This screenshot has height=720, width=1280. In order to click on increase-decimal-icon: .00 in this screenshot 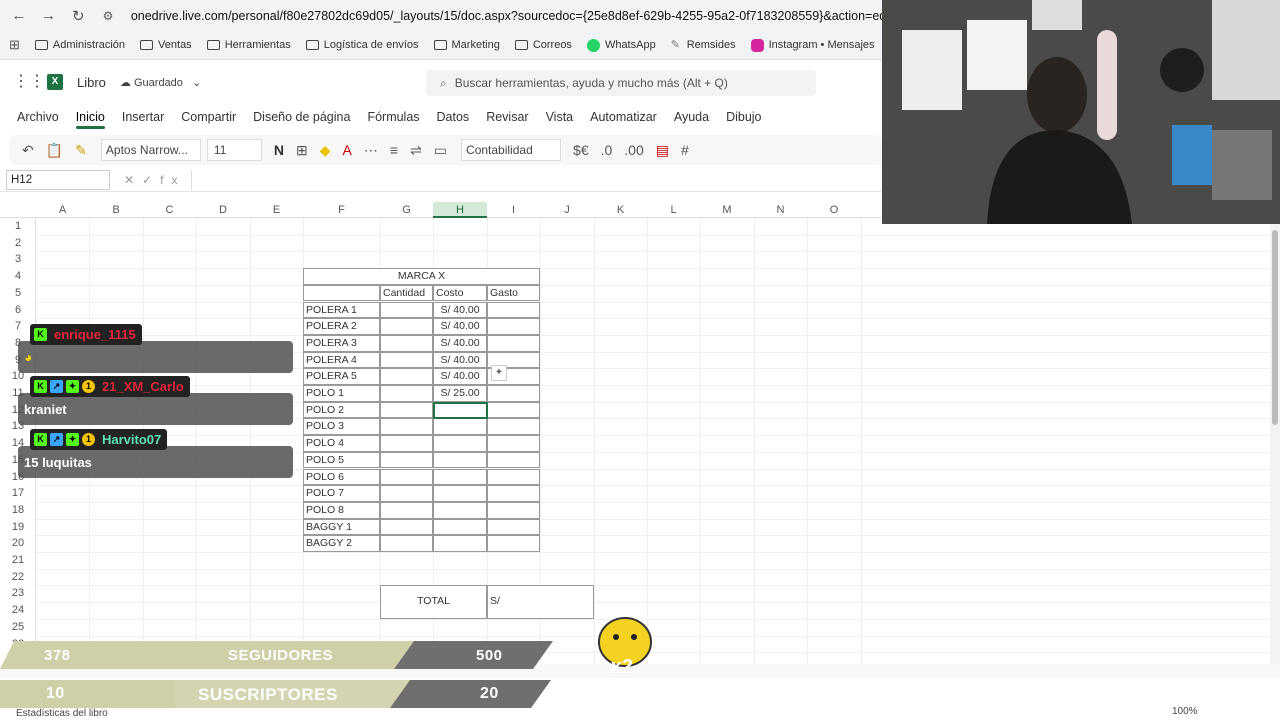, I will do `click(633, 150)`.